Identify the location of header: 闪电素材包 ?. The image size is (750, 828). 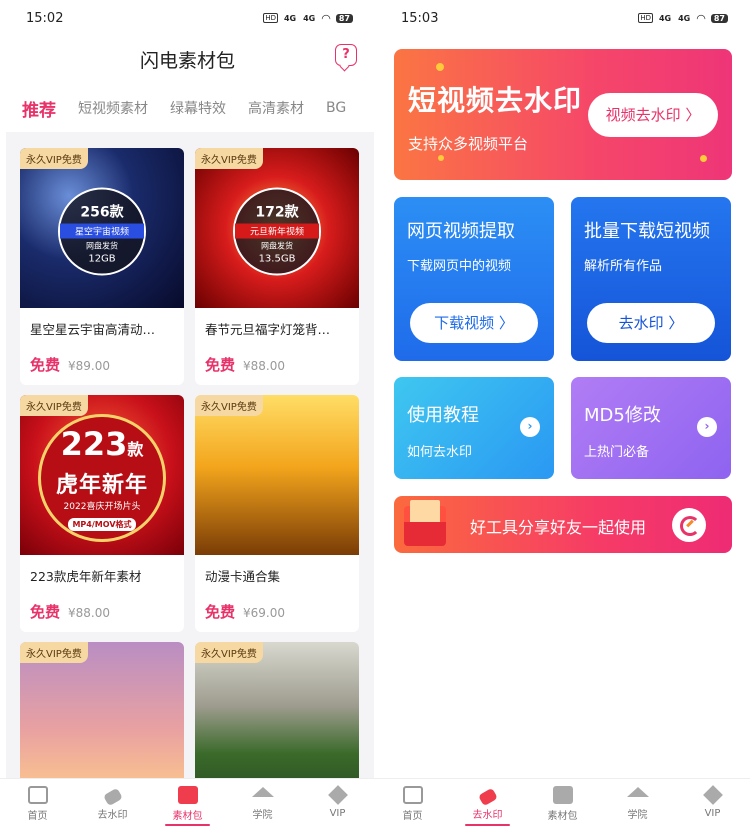
(187, 59).